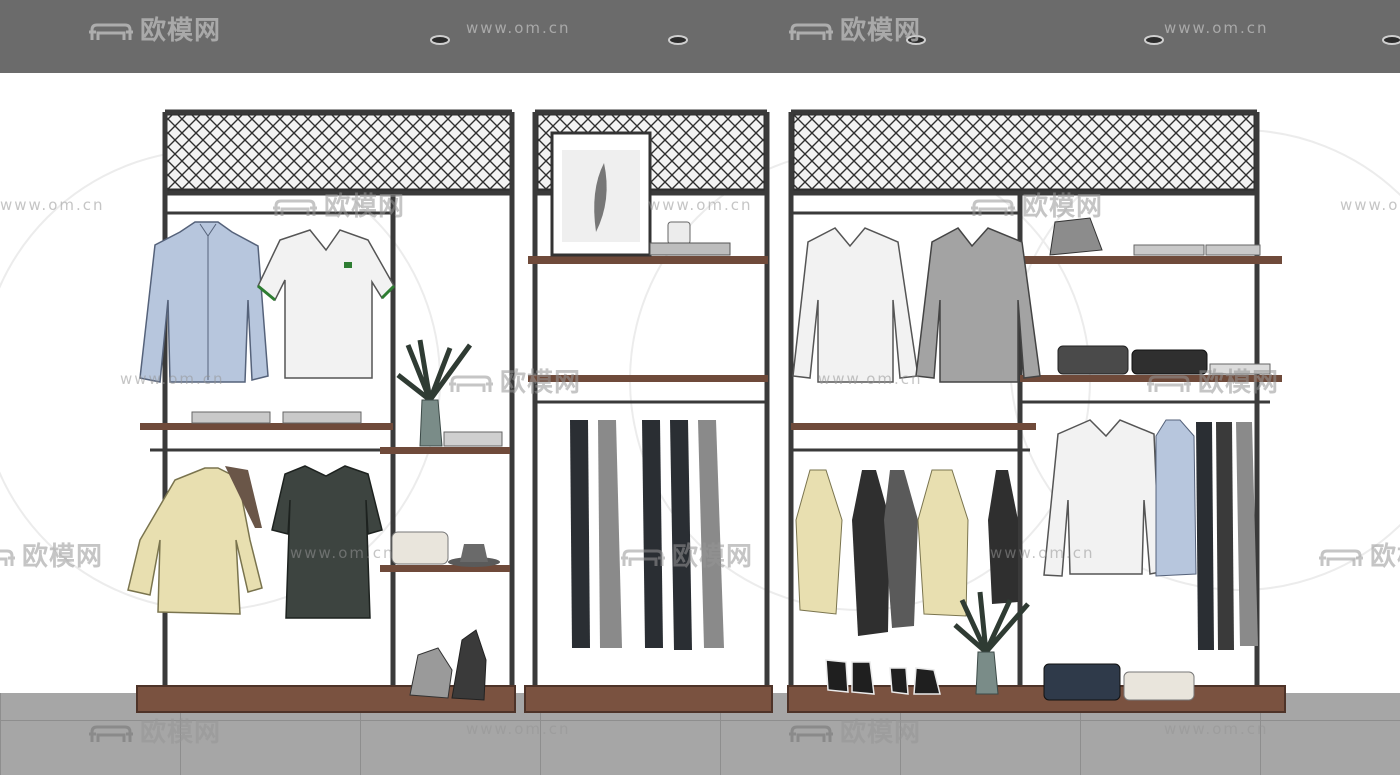  Describe the element at coordinates (855, 305) in the screenshot. I see `white-shirt` at that location.